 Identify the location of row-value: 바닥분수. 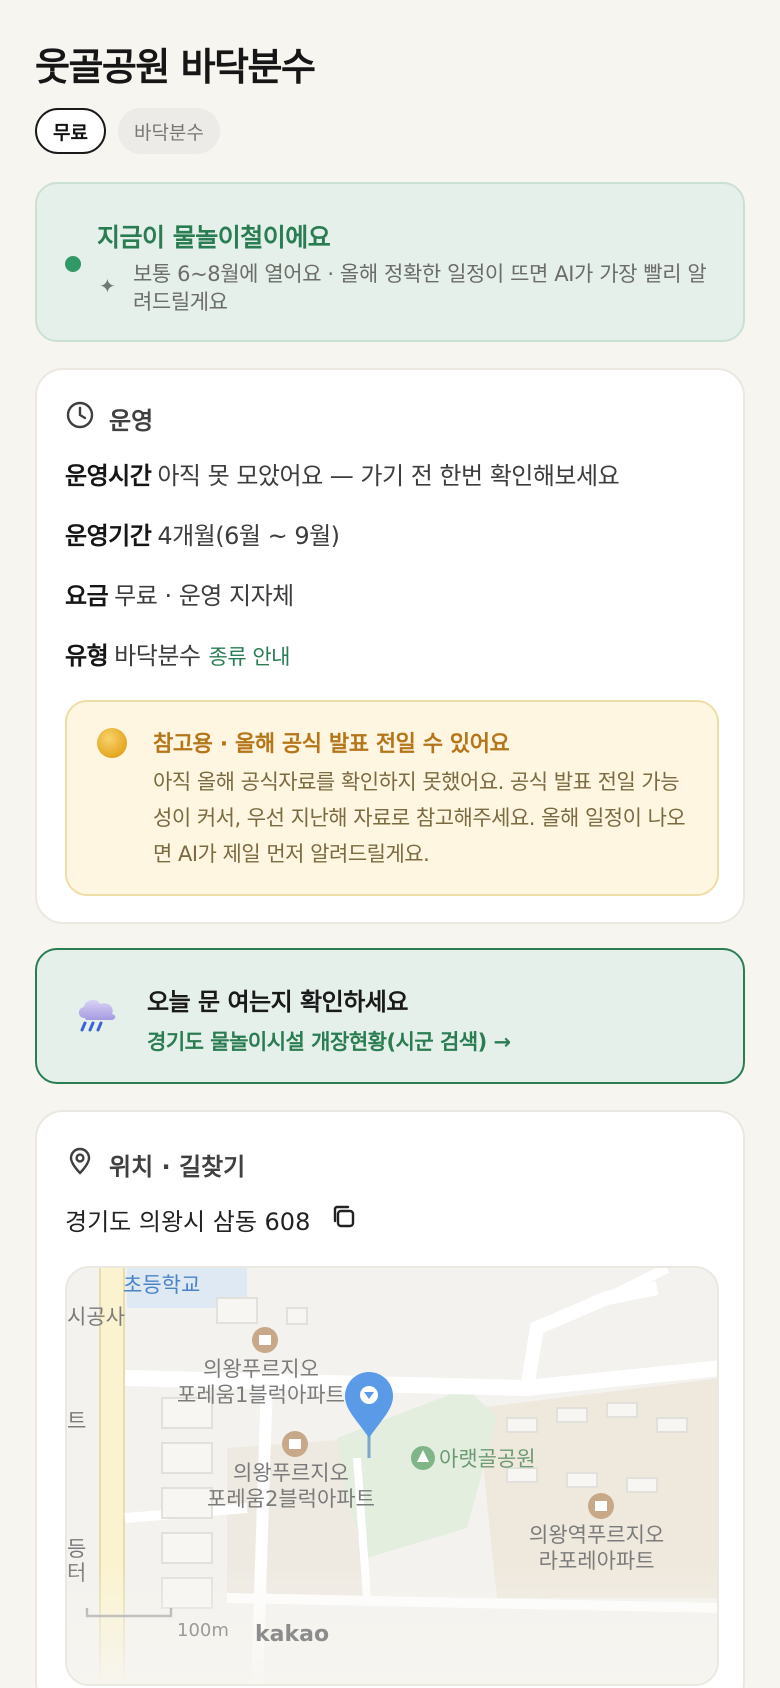
(157, 656).